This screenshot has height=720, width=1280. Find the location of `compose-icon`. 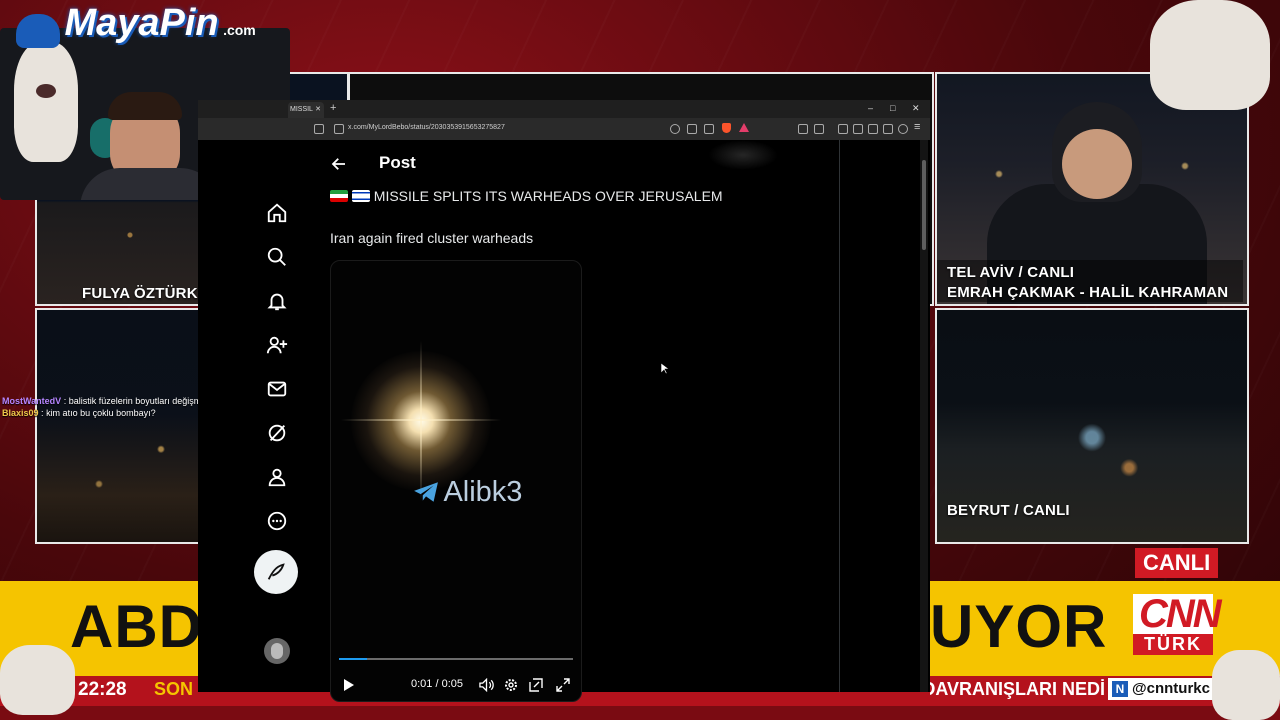

compose-icon is located at coordinates (276, 571).